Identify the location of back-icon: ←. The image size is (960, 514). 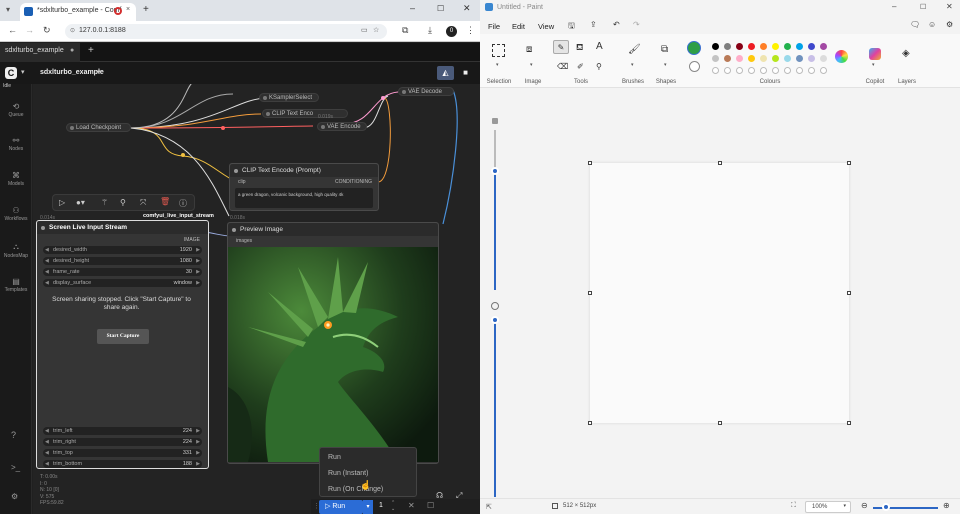
(12, 30).